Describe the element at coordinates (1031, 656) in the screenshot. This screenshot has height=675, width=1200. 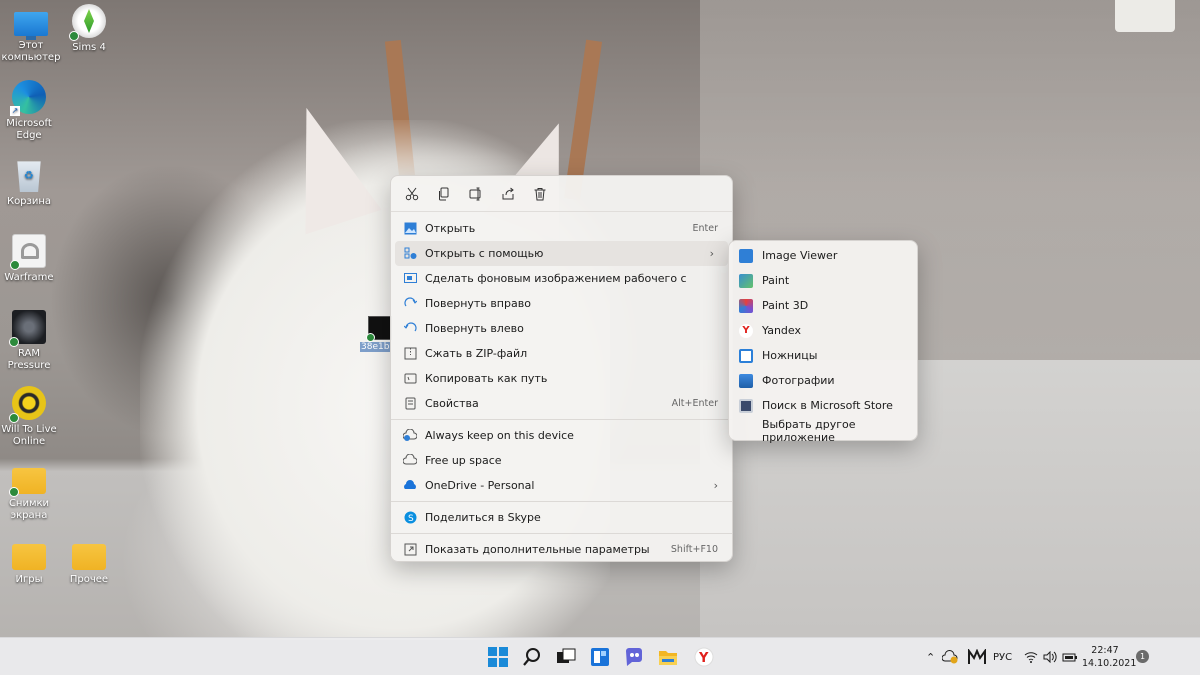
I see `wifi-icon` at that location.